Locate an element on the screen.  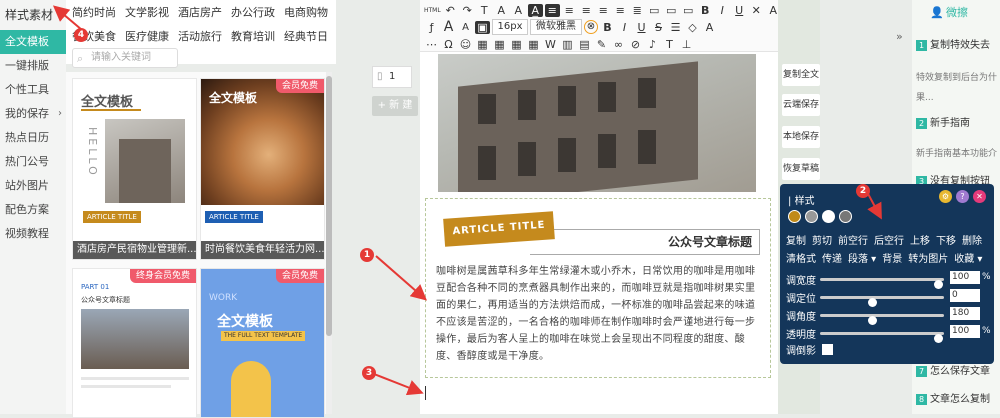
annotation-marker: 3 is located at coordinates (369, 373).